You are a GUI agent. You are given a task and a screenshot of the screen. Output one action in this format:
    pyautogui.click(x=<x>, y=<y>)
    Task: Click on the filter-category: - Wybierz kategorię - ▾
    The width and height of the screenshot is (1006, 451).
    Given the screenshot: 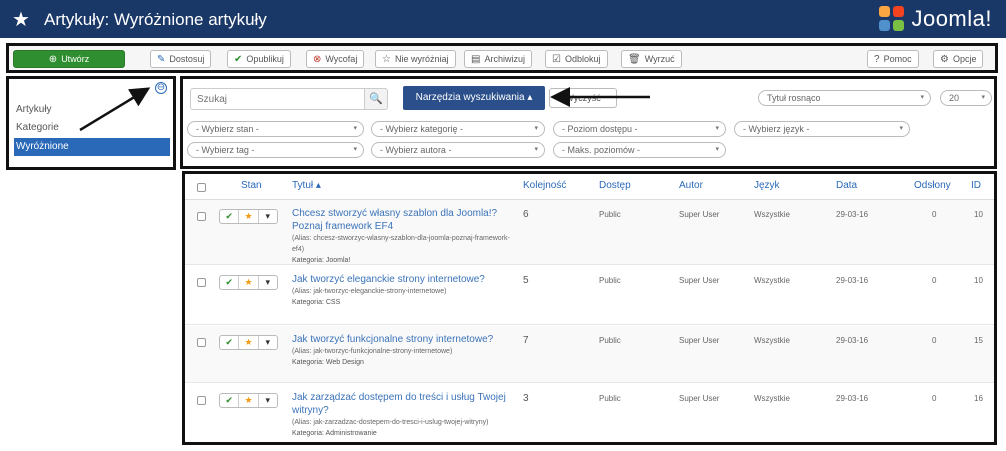 What is the action you would take?
    pyautogui.click(x=458, y=129)
    